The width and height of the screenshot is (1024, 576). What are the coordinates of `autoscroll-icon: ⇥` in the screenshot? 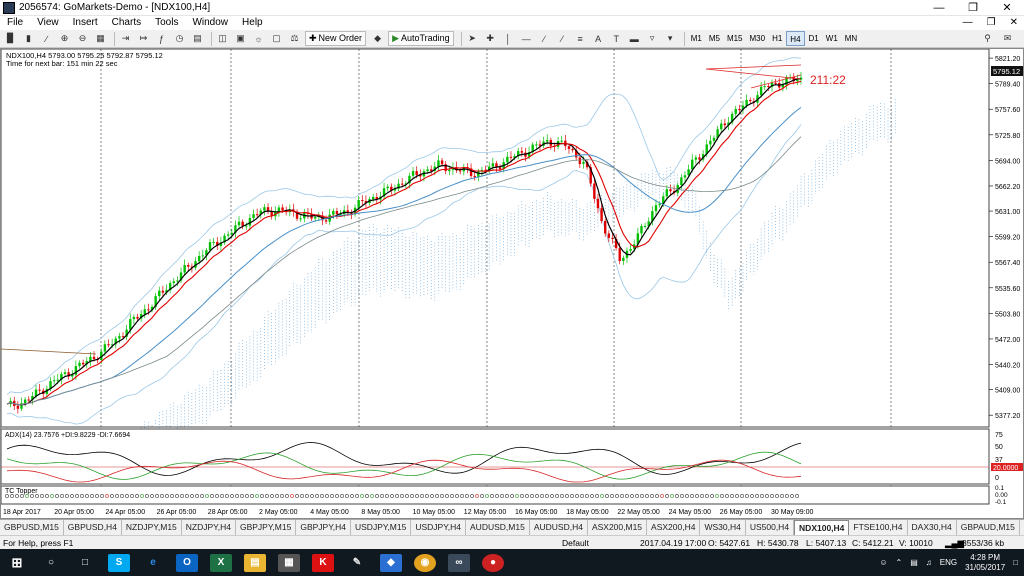 It's located at (125, 38).